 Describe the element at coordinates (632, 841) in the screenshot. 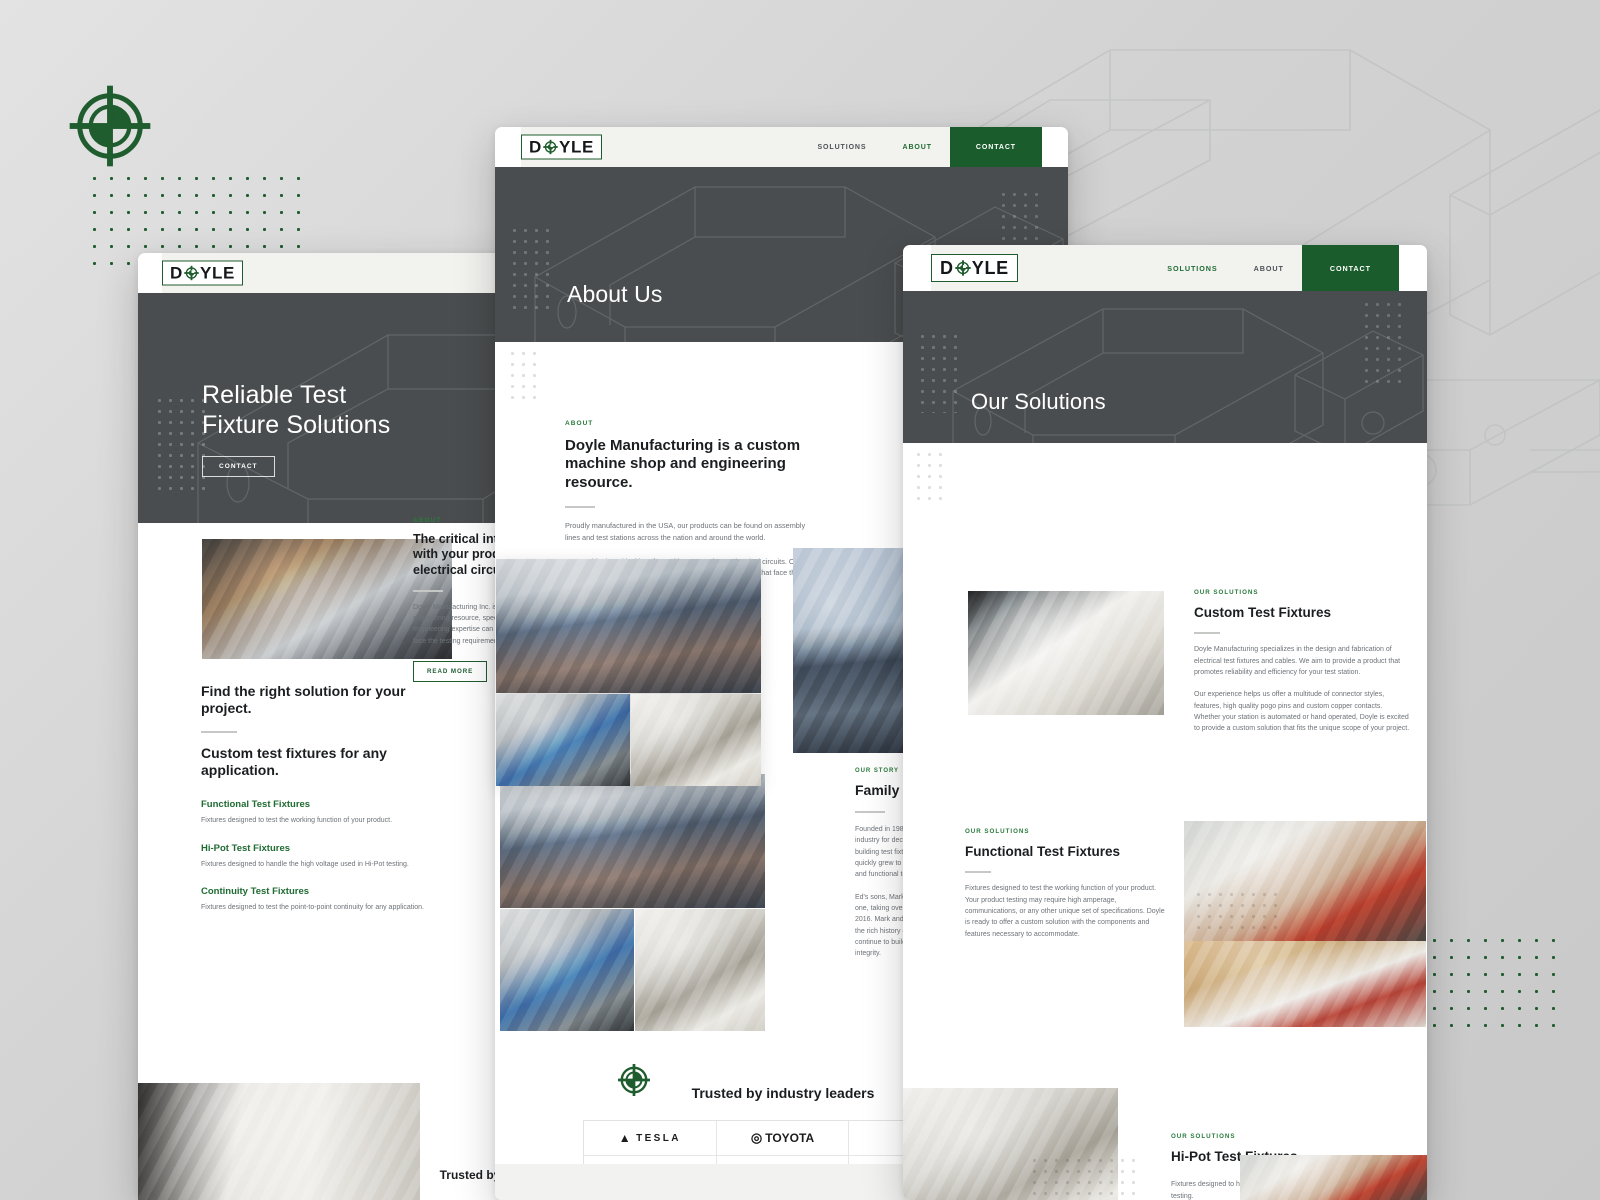

I see `about-team-photo` at that location.